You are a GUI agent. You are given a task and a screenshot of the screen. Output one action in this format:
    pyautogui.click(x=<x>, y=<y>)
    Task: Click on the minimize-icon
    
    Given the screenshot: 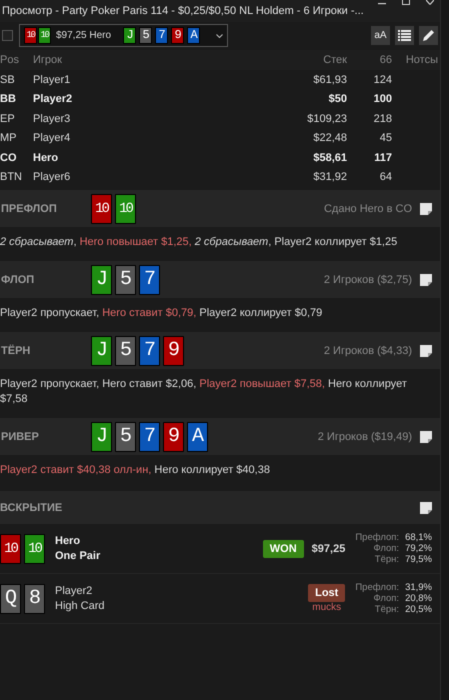 What is the action you would take?
    pyautogui.click(x=382, y=2)
    